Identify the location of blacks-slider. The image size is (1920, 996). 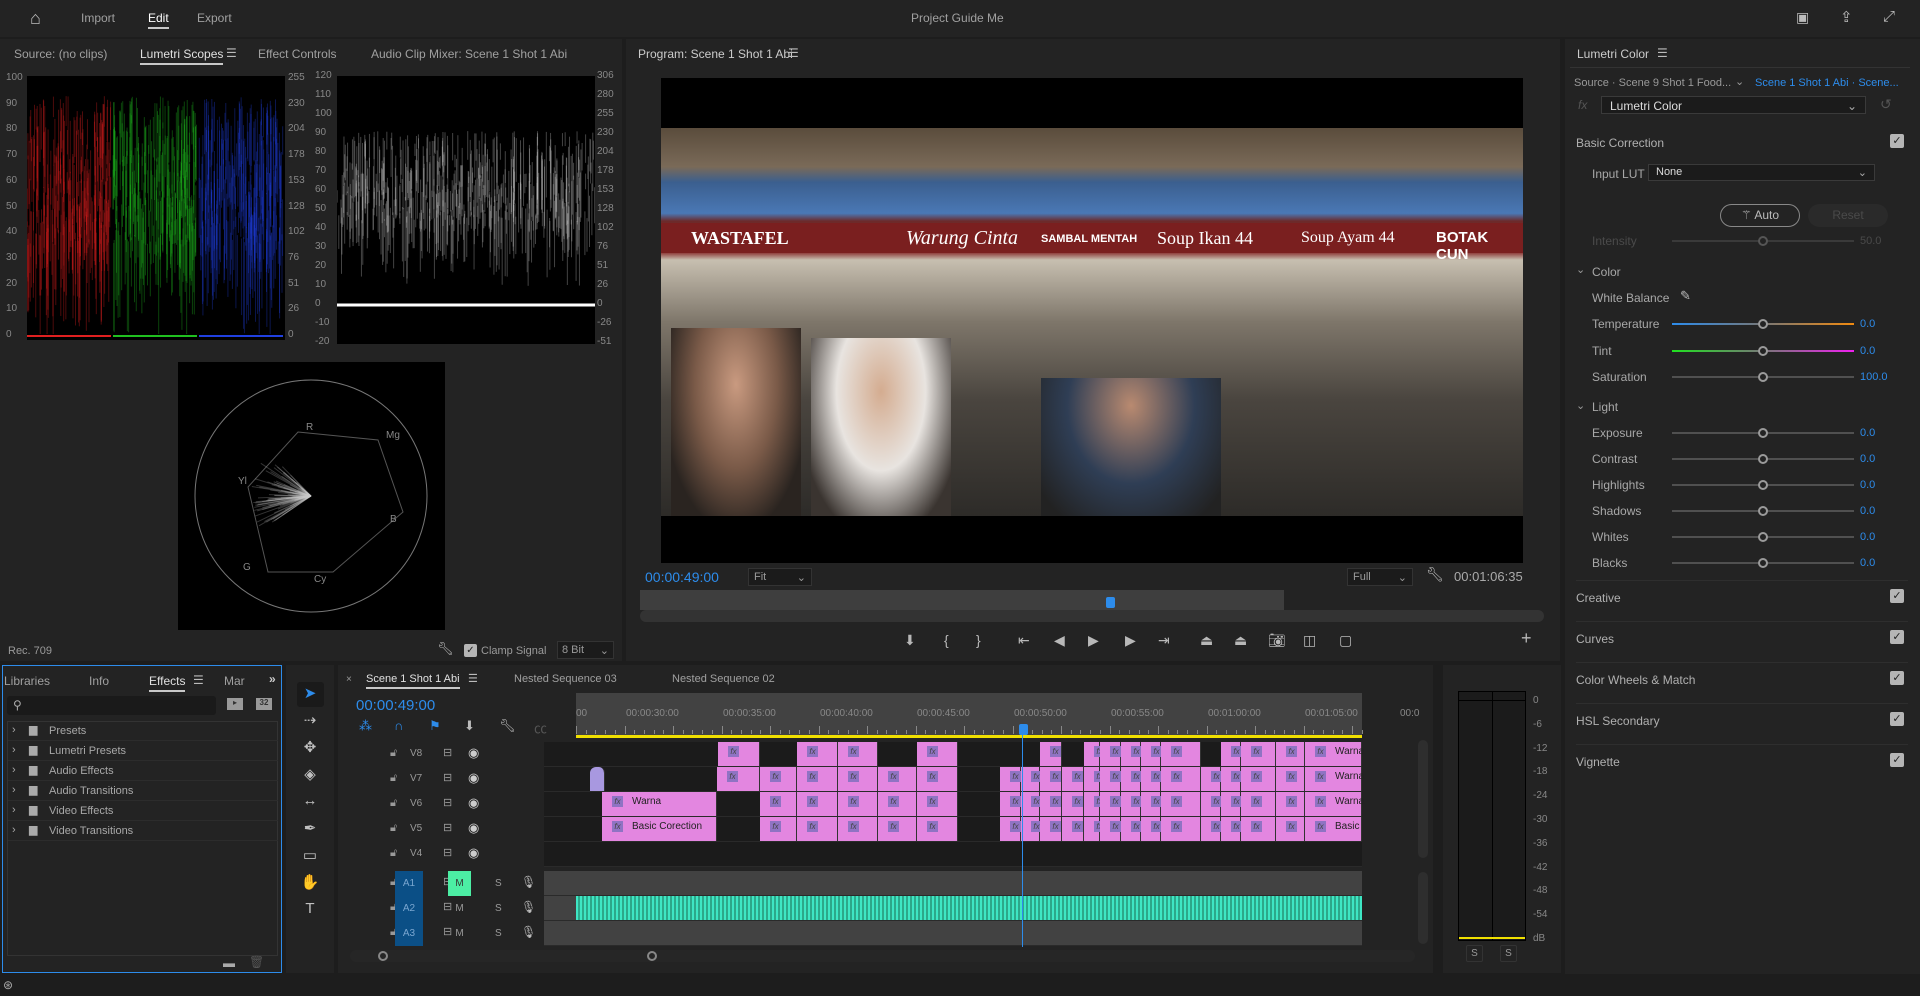
(1763, 563).